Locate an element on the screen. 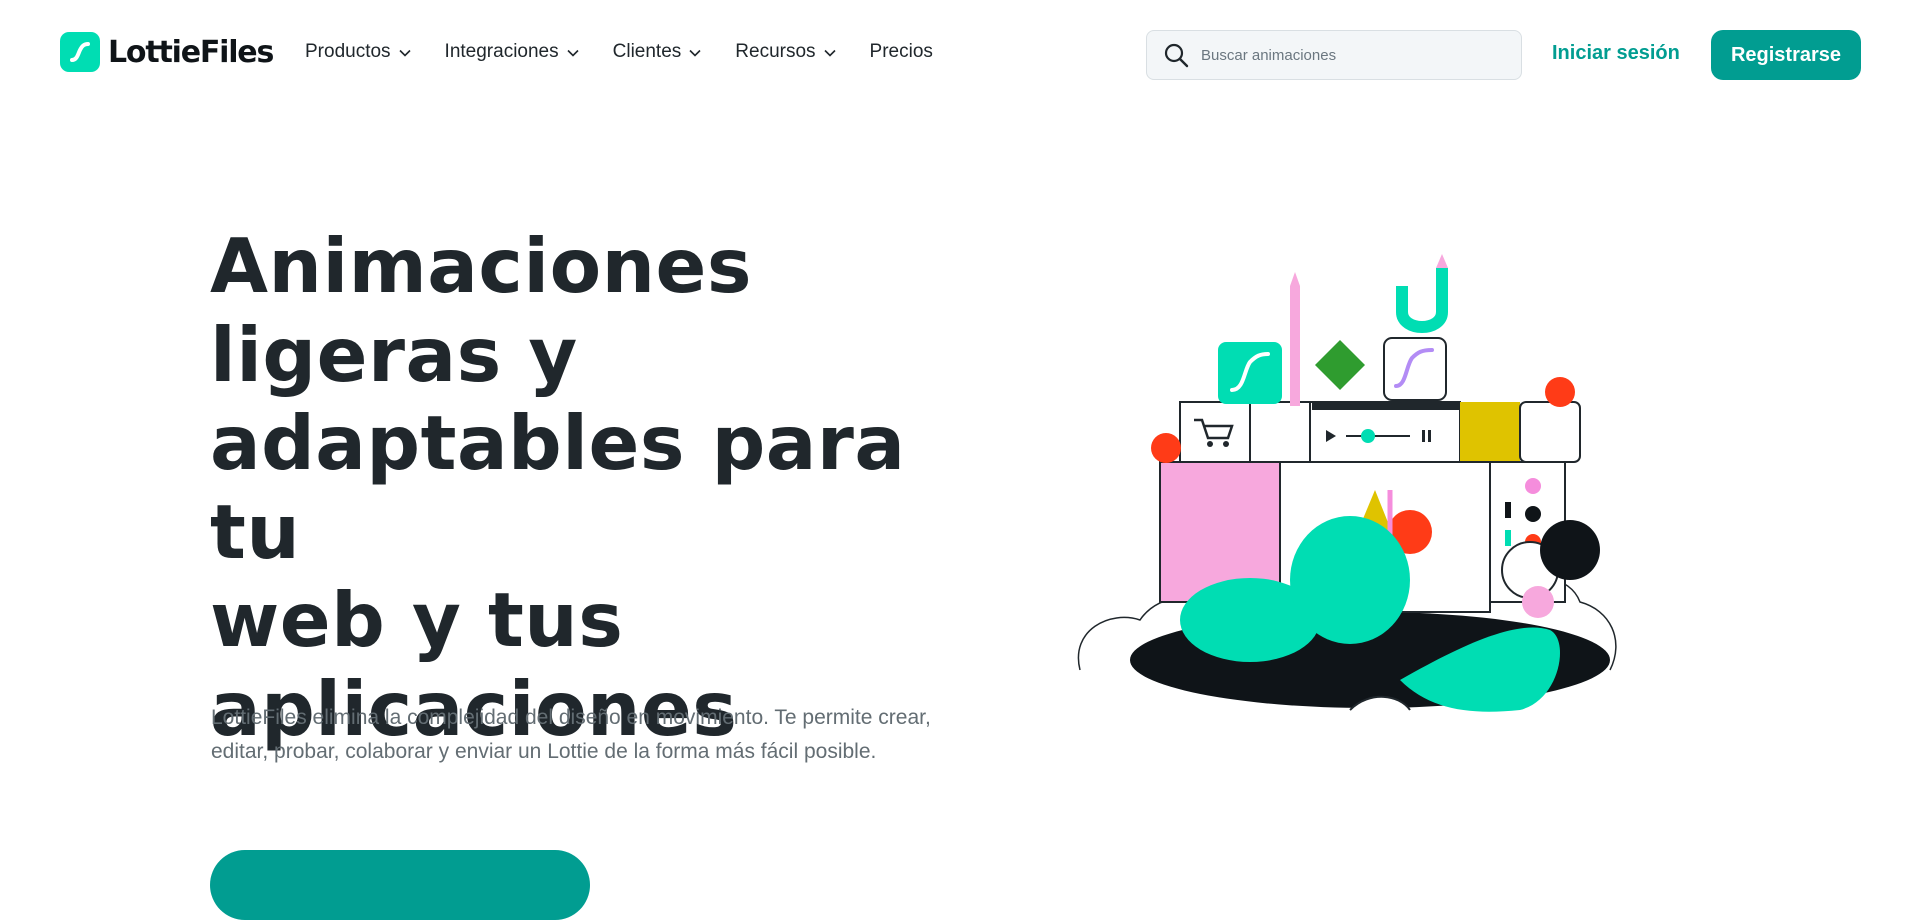 This screenshot has height=920, width=1920. nav-item-label: Integraciones is located at coordinates (501, 51).